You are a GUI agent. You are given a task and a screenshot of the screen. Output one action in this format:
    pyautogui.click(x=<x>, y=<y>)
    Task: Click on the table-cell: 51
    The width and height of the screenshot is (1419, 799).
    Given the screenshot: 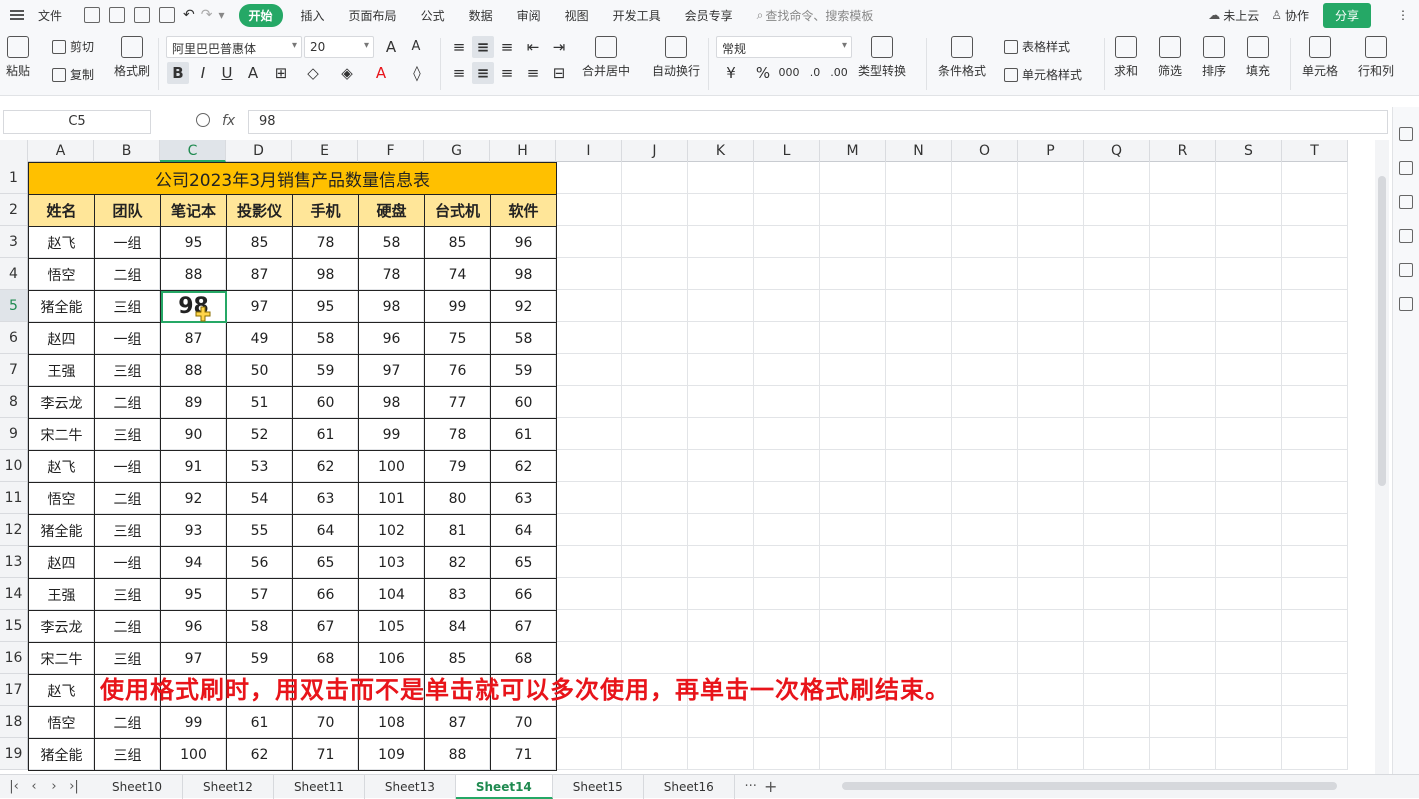 What is the action you would take?
    pyautogui.click(x=259, y=402)
    